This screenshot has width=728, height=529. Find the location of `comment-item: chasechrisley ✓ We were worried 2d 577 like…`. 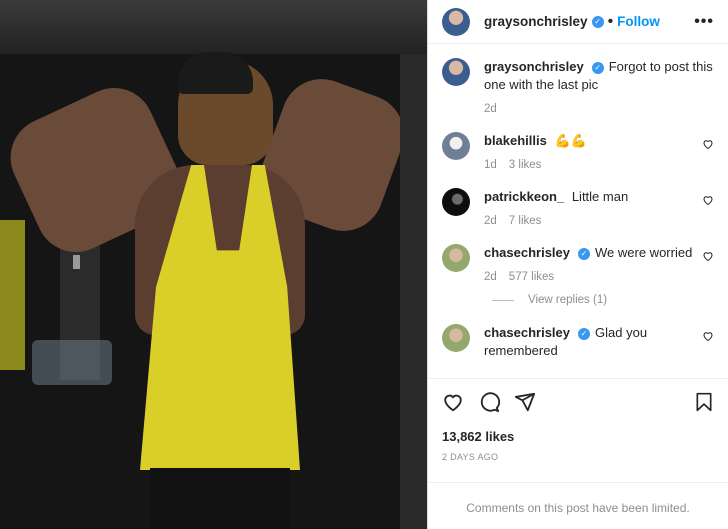

comment-item: chasechrisley ✓ We were worried 2d 577 like… is located at coordinates (578, 265).